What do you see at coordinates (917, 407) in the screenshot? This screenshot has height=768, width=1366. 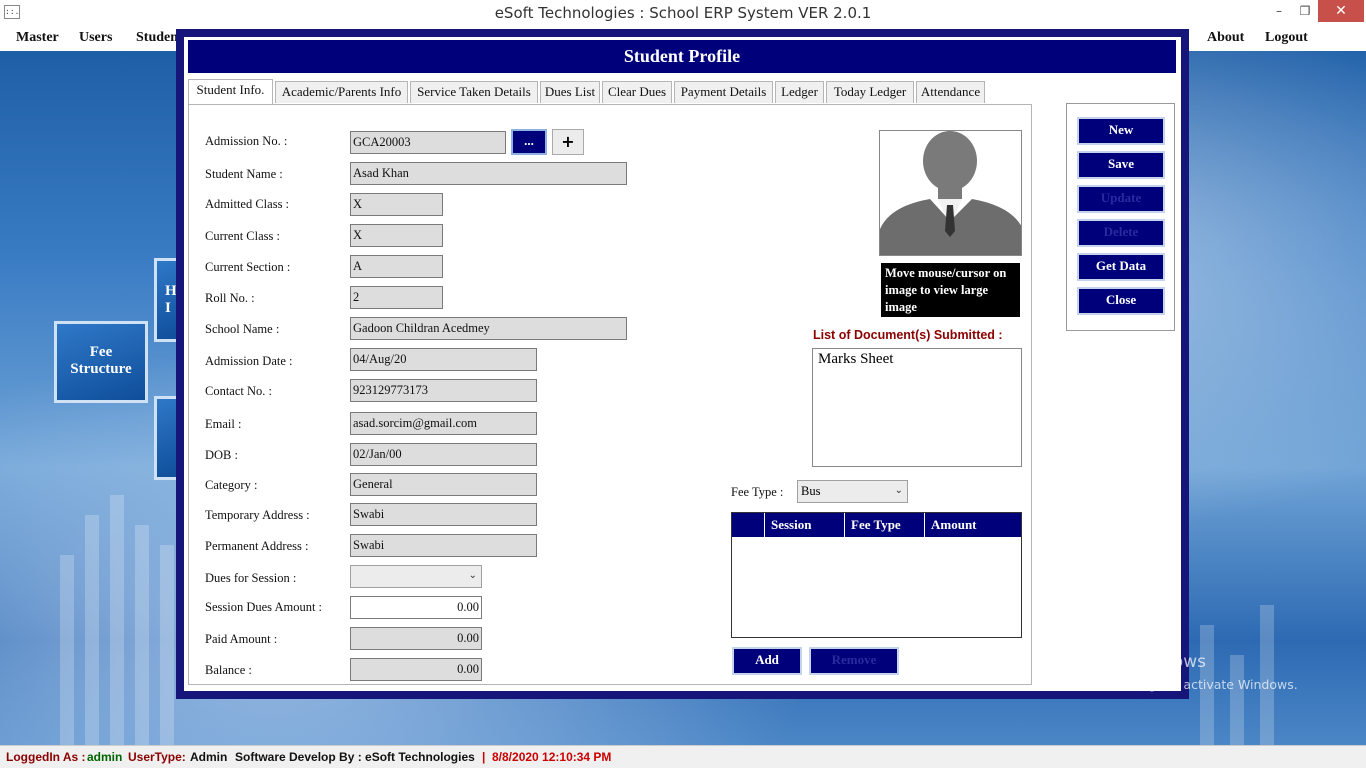 I see `documents-list: Marks Sheet` at bounding box center [917, 407].